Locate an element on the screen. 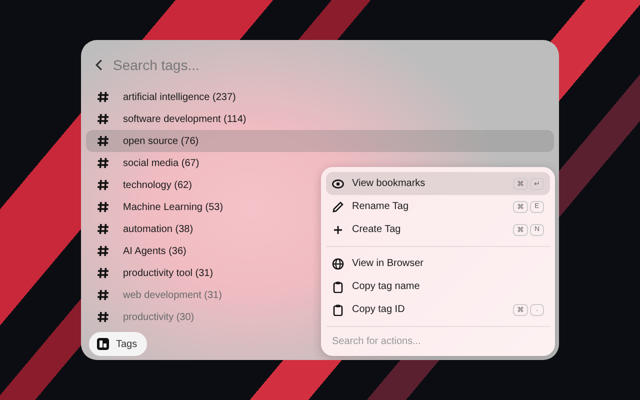  tags-pill: Tags is located at coordinates (118, 344).